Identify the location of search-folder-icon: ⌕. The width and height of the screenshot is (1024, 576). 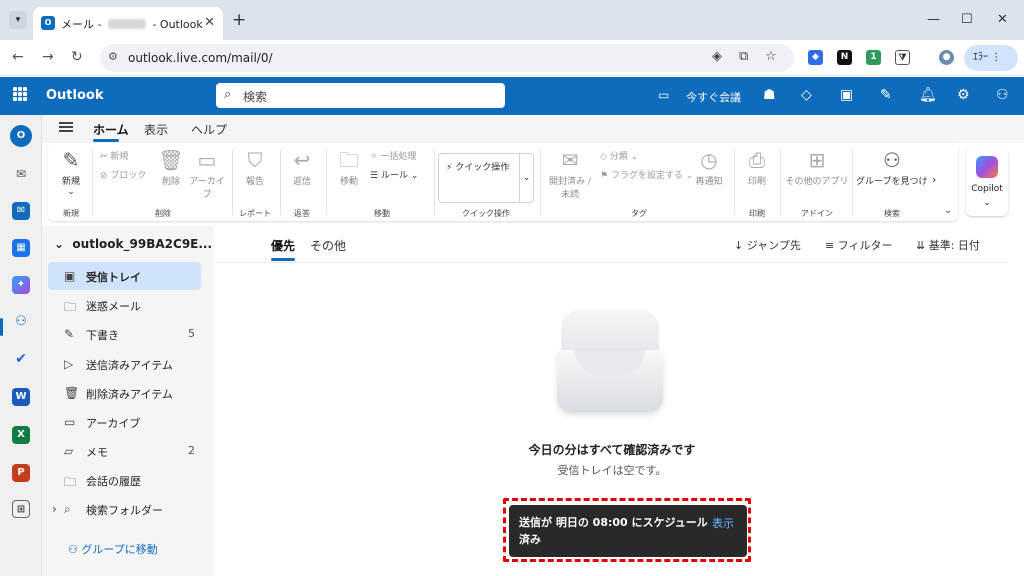
(67, 509).